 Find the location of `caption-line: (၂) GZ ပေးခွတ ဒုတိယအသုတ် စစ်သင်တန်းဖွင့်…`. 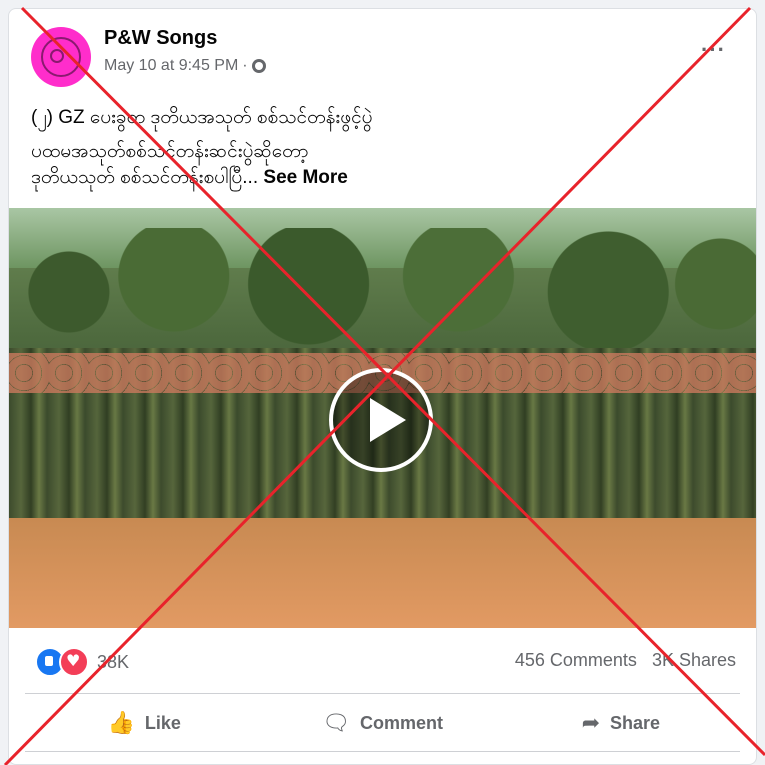

caption-line: (၂) GZ ပေးခွတ ဒုတိယအသုတ် စစ်သင်တန်းဖွင့်… is located at coordinates (202, 117).